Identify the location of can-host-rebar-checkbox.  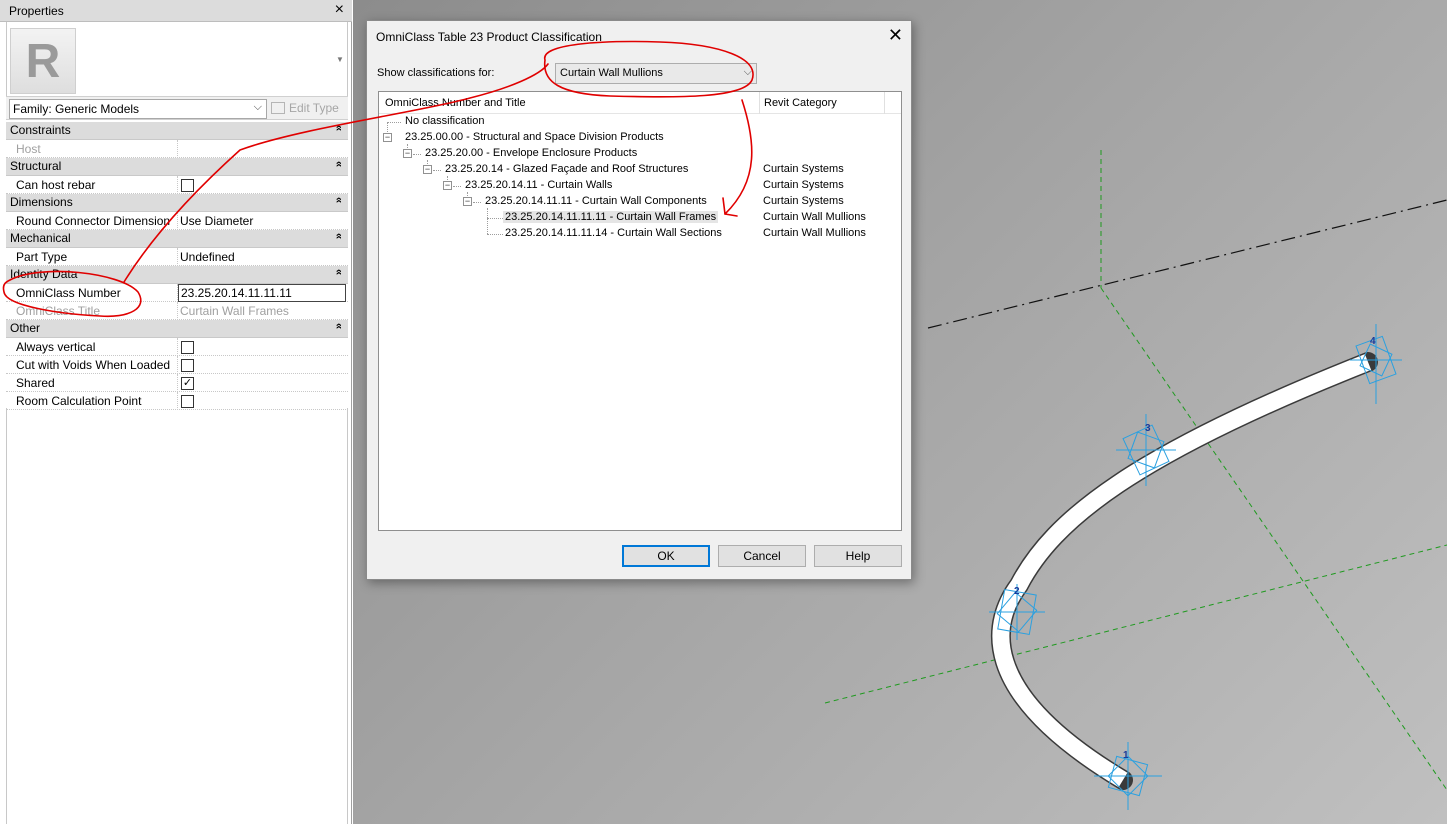
(187, 185).